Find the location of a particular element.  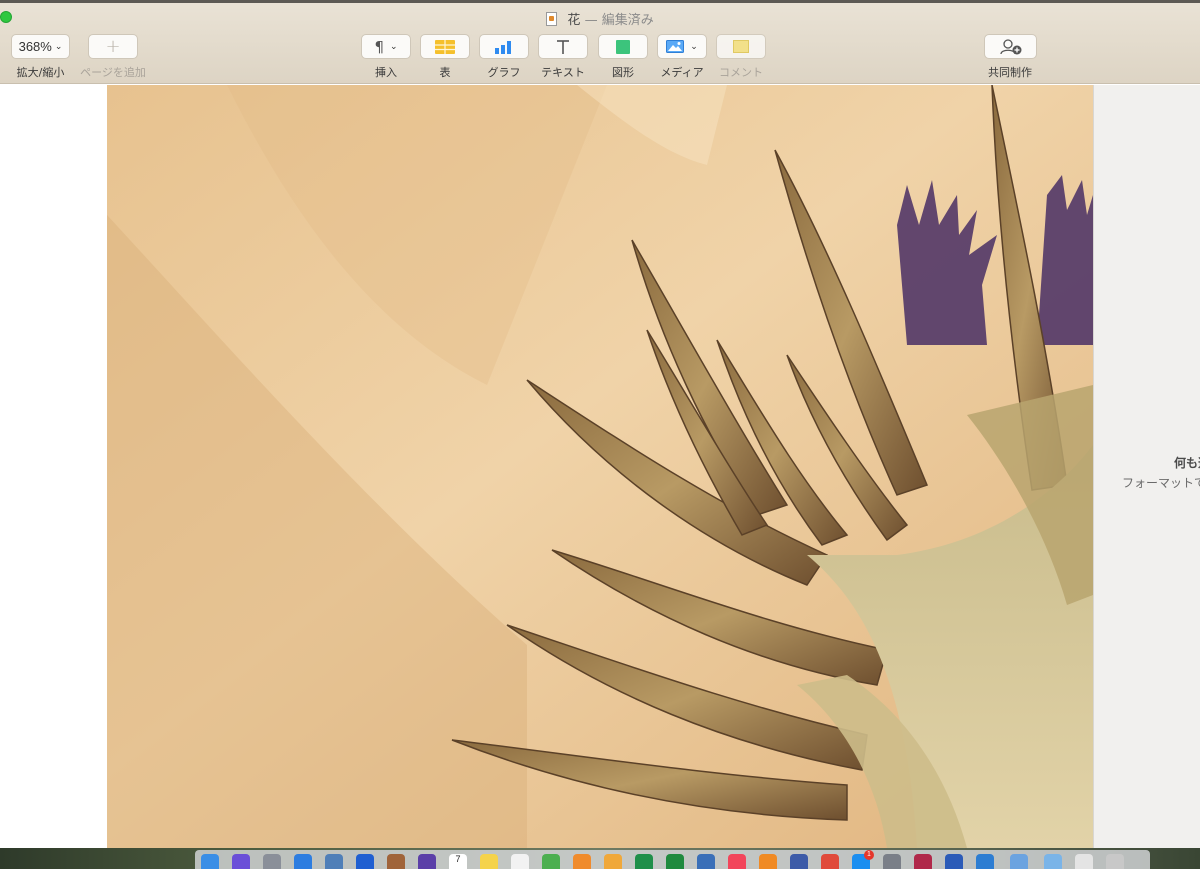

add-page-label: ページを追加 is located at coordinates (113, 72).